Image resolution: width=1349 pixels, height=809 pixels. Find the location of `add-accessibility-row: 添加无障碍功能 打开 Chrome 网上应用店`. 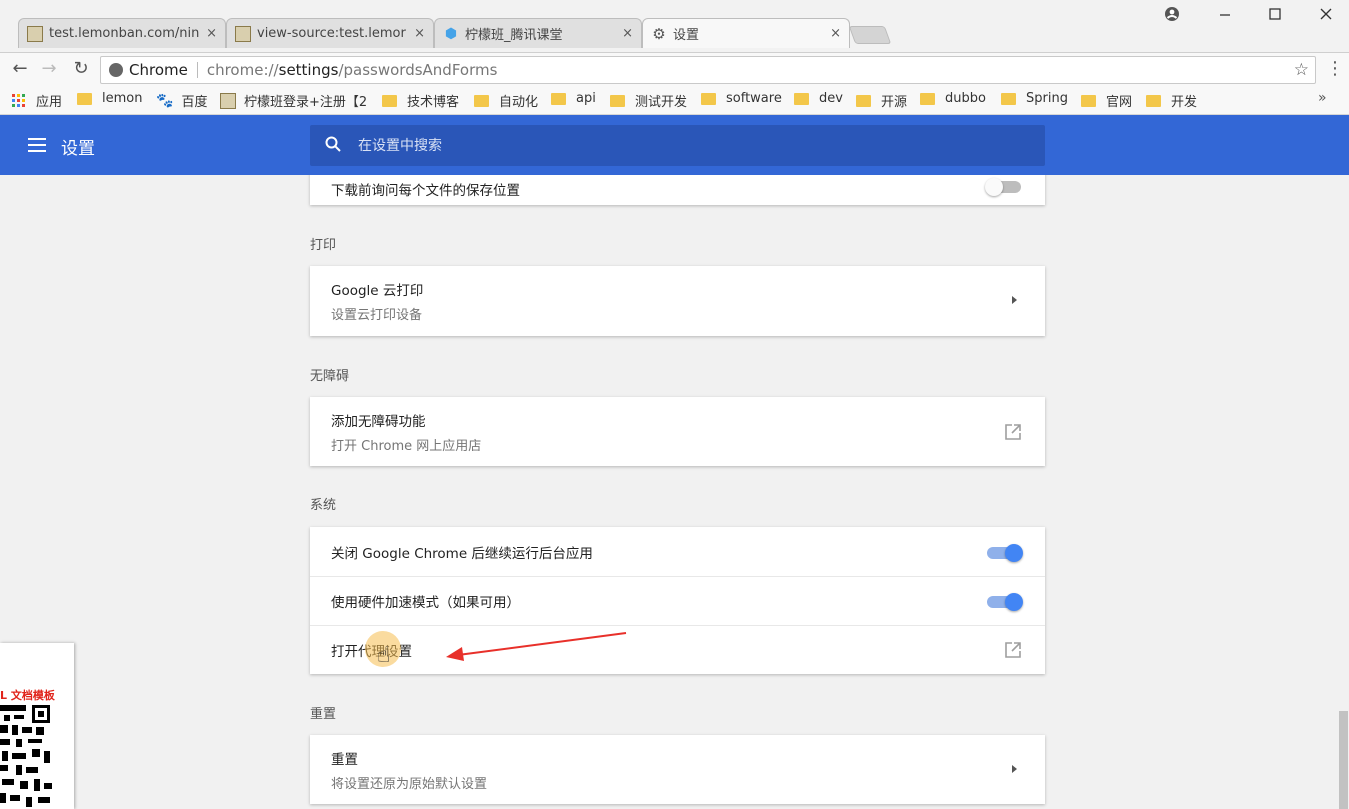

add-accessibility-row: 添加无障碍功能 打开 Chrome 网上应用店 is located at coordinates (677, 431).